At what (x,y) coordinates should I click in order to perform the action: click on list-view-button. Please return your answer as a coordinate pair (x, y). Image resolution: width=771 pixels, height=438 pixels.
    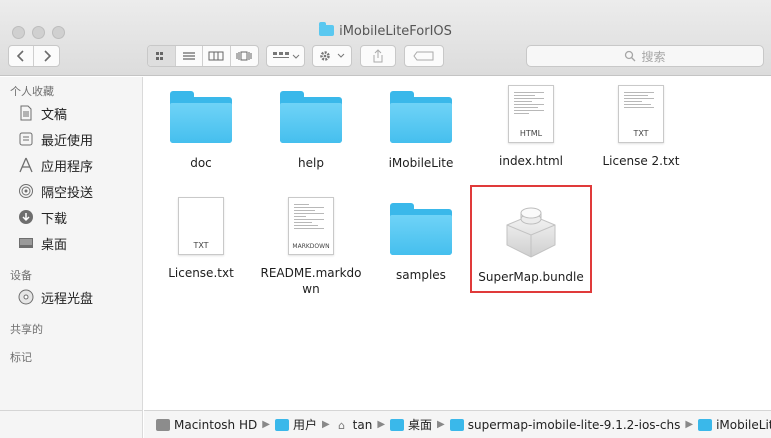
    Looking at the image, I should click on (189, 56).